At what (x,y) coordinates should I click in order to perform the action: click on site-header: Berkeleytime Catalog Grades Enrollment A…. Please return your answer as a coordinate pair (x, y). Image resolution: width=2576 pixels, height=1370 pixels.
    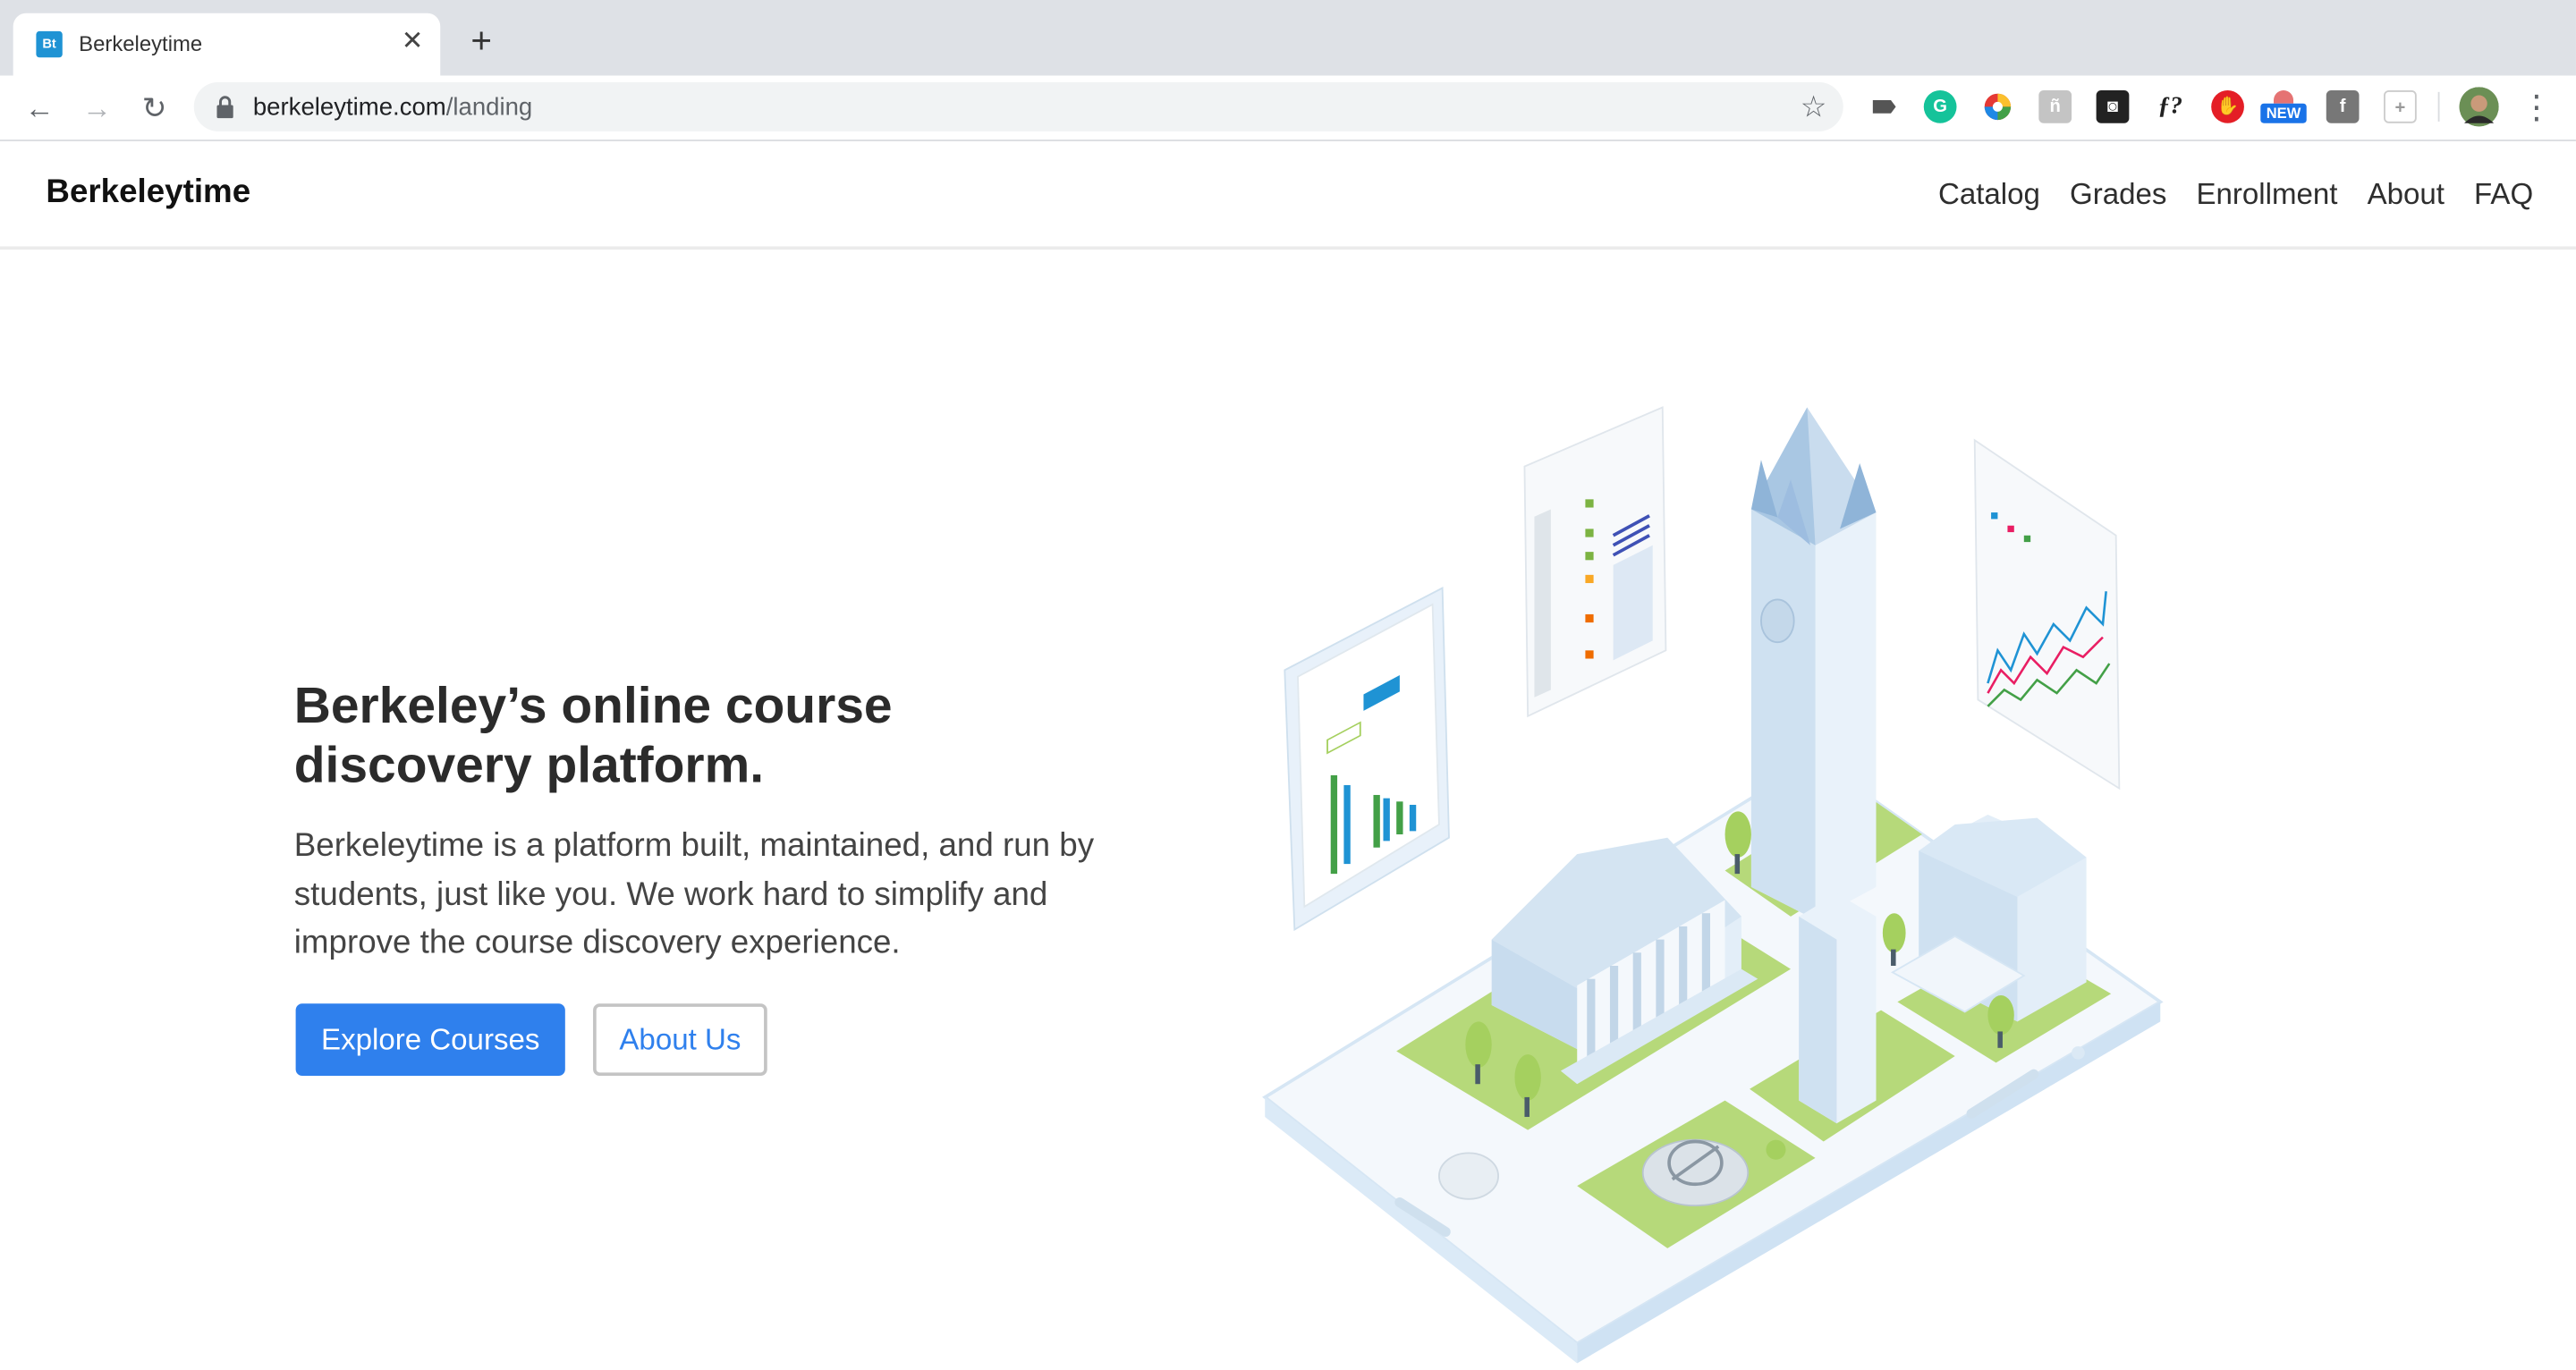
    Looking at the image, I should click on (1288, 195).